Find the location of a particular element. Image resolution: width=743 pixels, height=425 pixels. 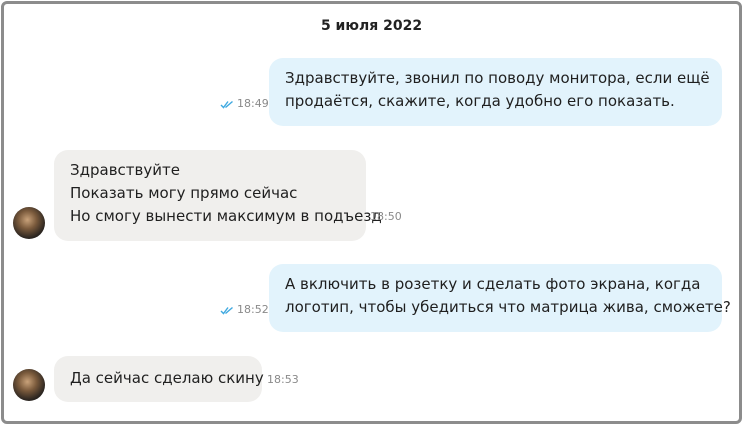

message-text-line: Да сейчас сделаю скину is located at coordinates (167, 378).